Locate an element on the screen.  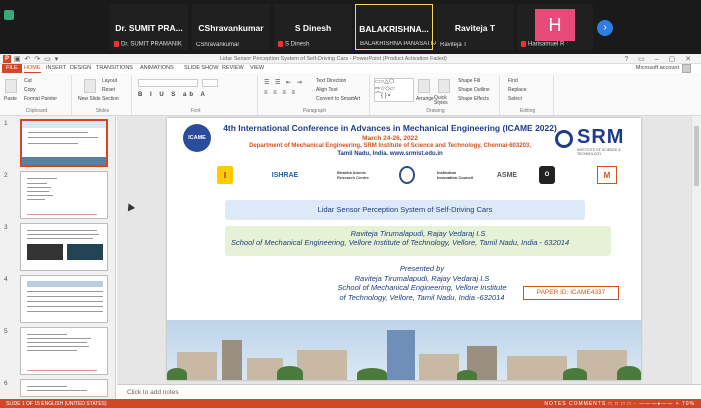
cut-button: Cut is located at coordinates (28, 81).